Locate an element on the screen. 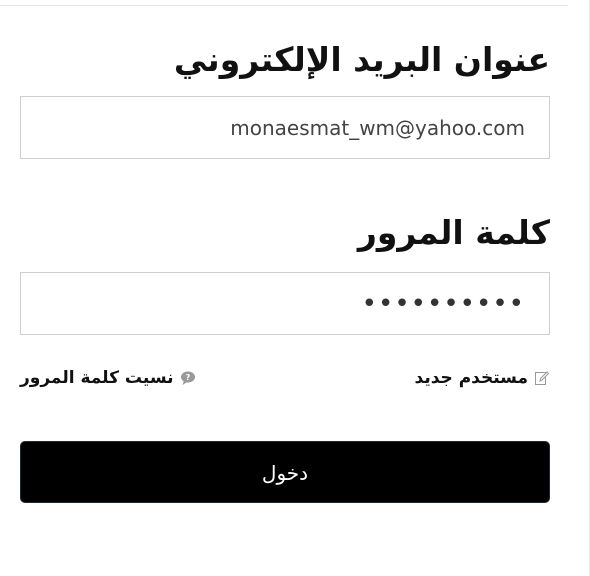 This screenshot has width=590, height=576. new-user-label: مستخدم جديد is located at coordinates (471, 378).